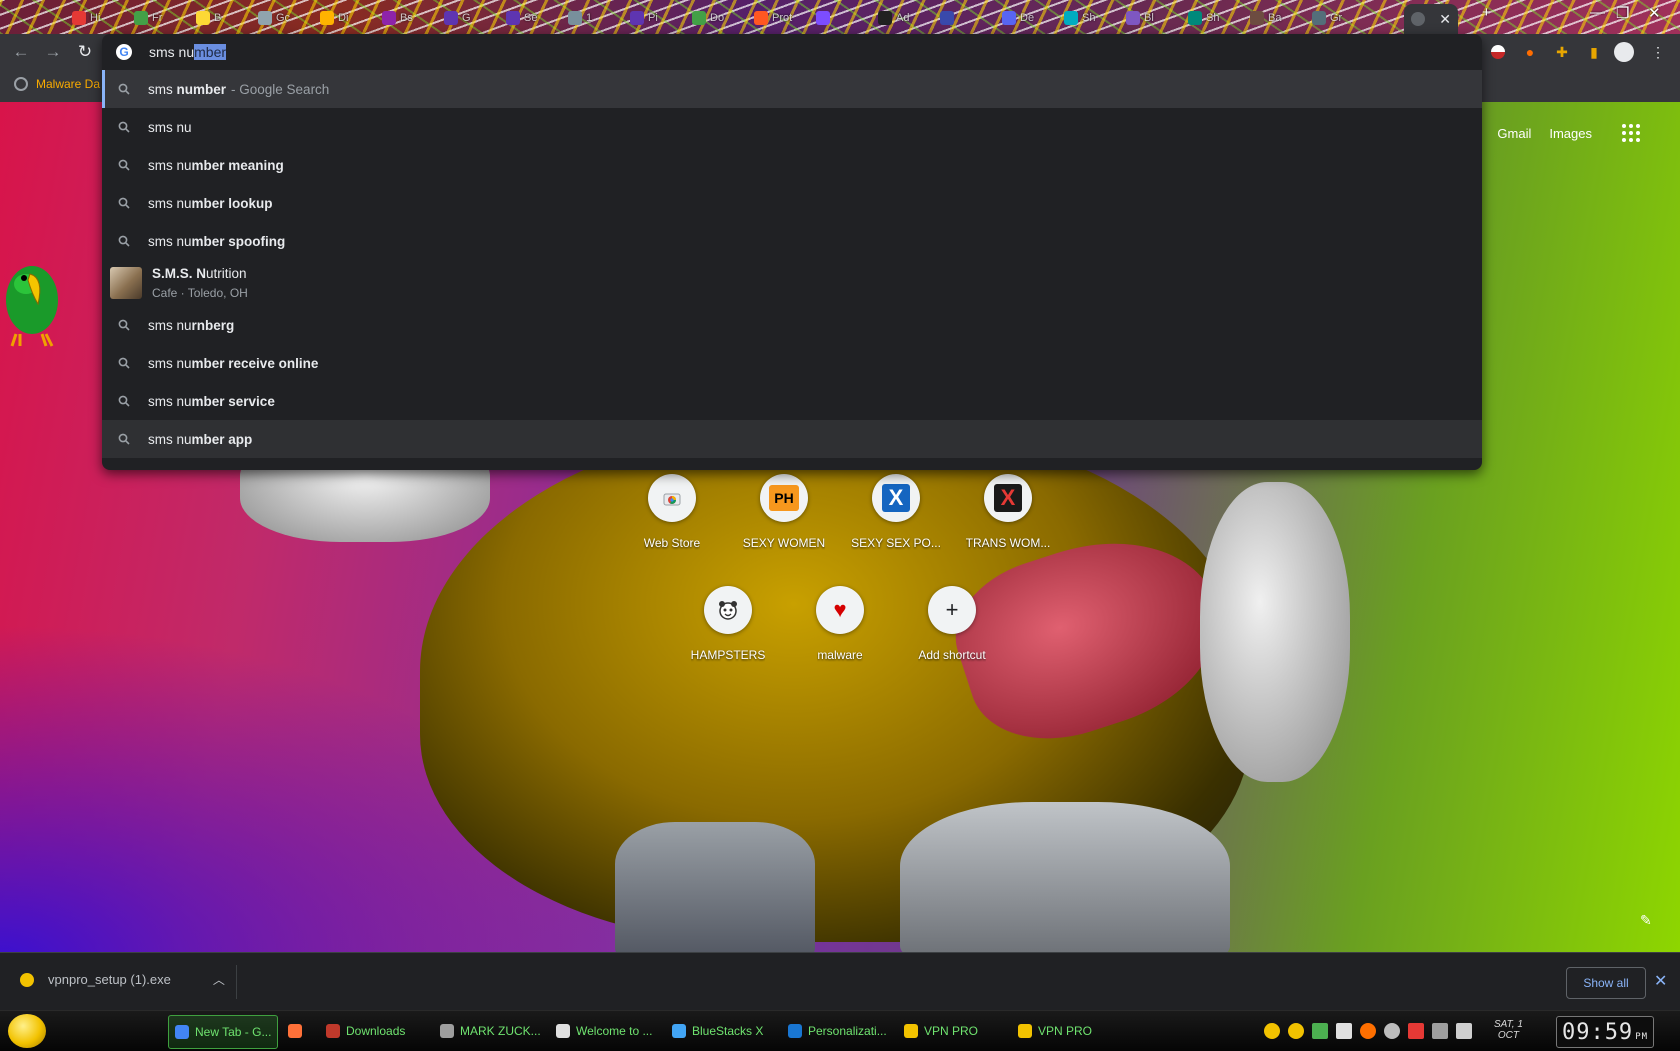  Describe the element at coordinates (792, 283) in the screenshot. I see `entity-suggestion: S.M.S. Nutrition Cafe · Toledo, OH` at that location.